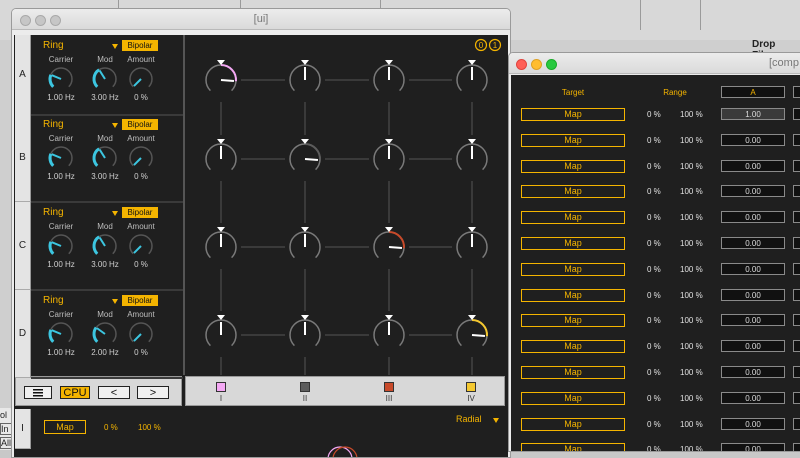 The image size is (800, 458). I want to click on matrix-knob-a-ii, so click(305, 76).